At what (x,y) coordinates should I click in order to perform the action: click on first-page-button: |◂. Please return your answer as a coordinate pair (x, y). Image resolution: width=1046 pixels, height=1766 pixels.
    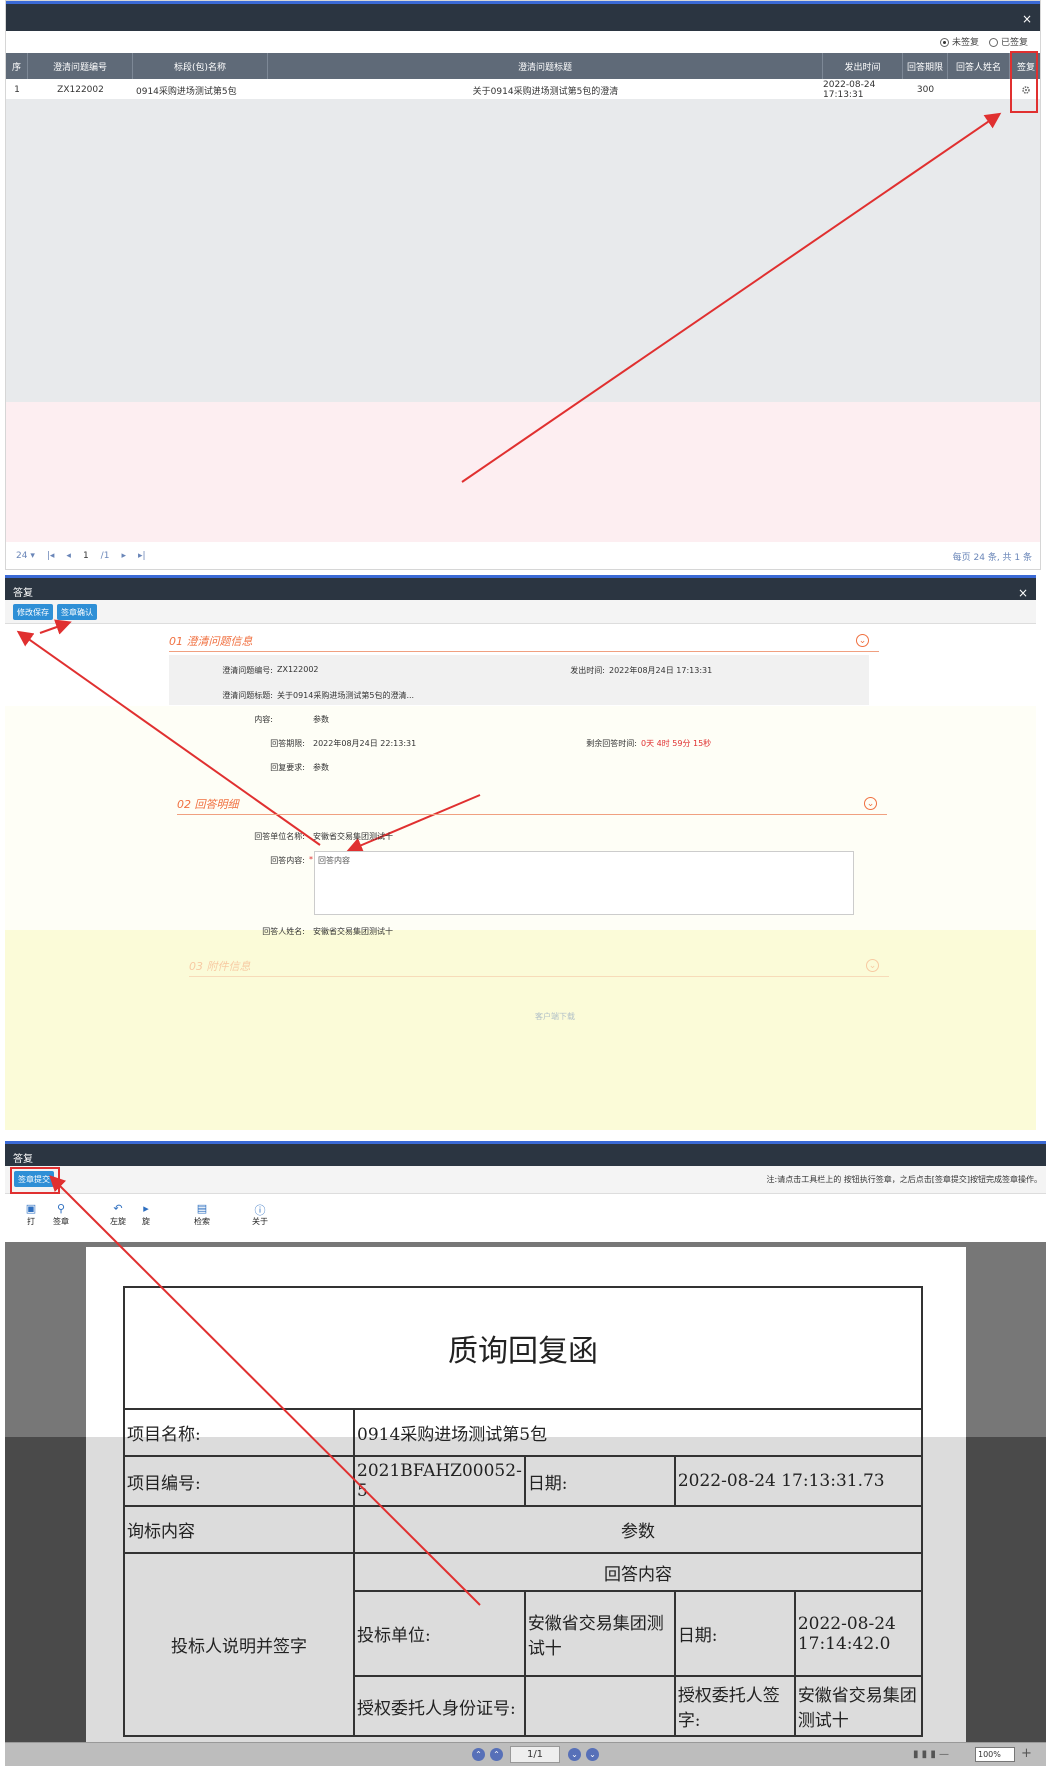
    Looking at the image, I should click on (51, 556).